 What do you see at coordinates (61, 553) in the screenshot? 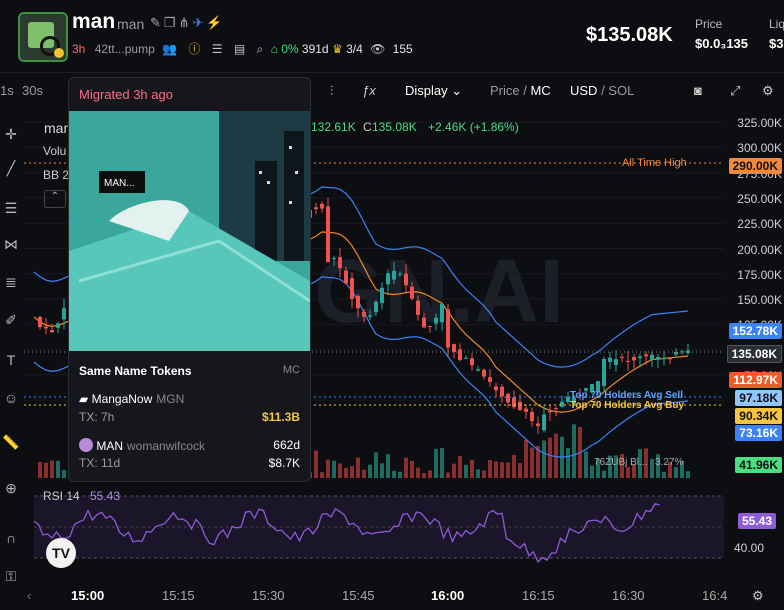
I see `tradingview-logo: TV` at bounding box center [61, 553].